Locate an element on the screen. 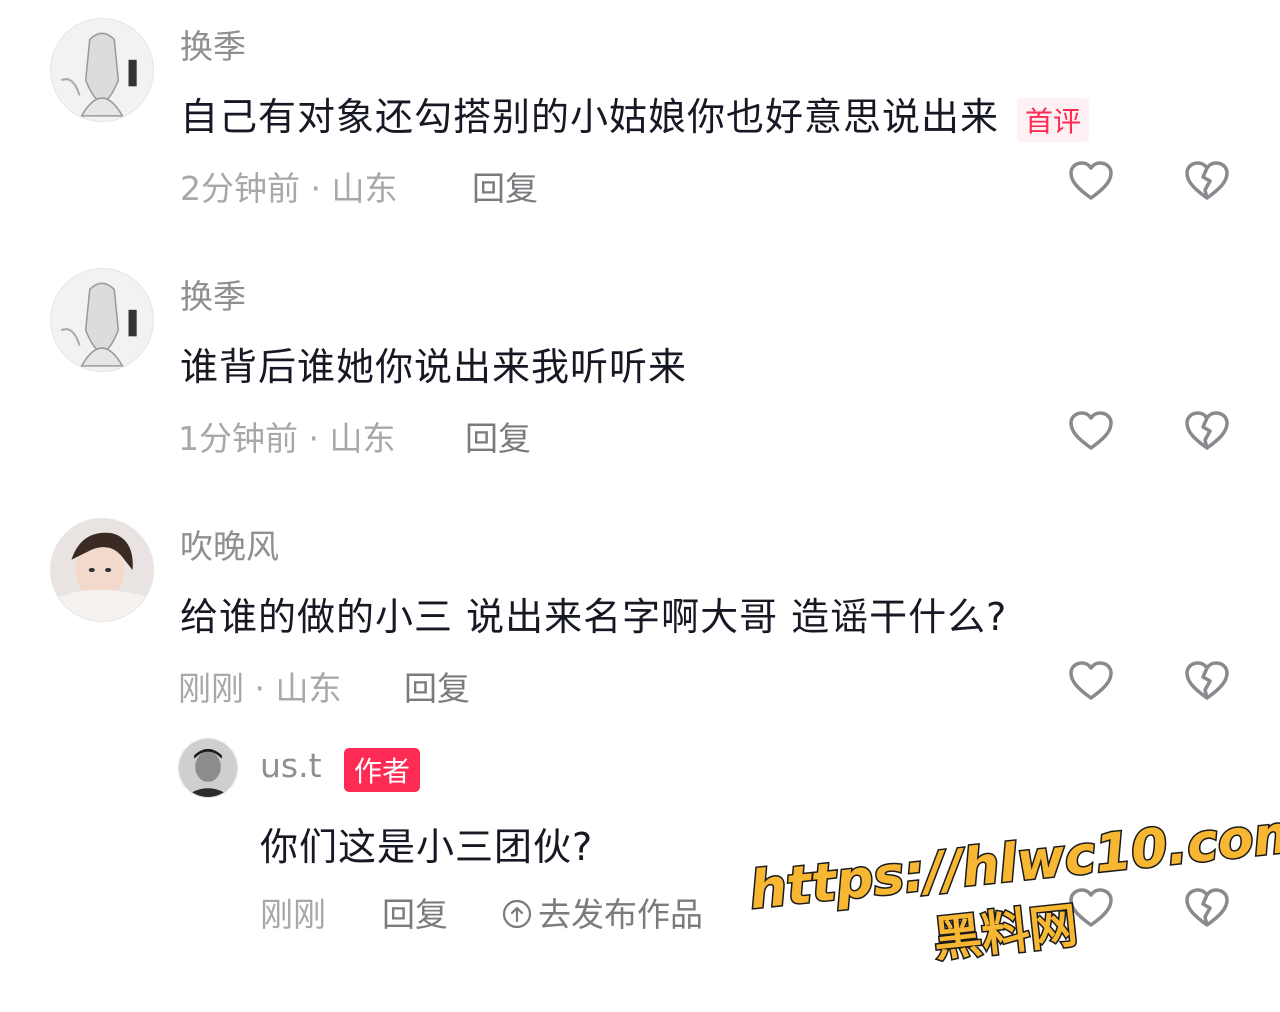 The height and width of the screenshot is (1012, 1280). author-username: us.t is located at coordinates (291, 765).